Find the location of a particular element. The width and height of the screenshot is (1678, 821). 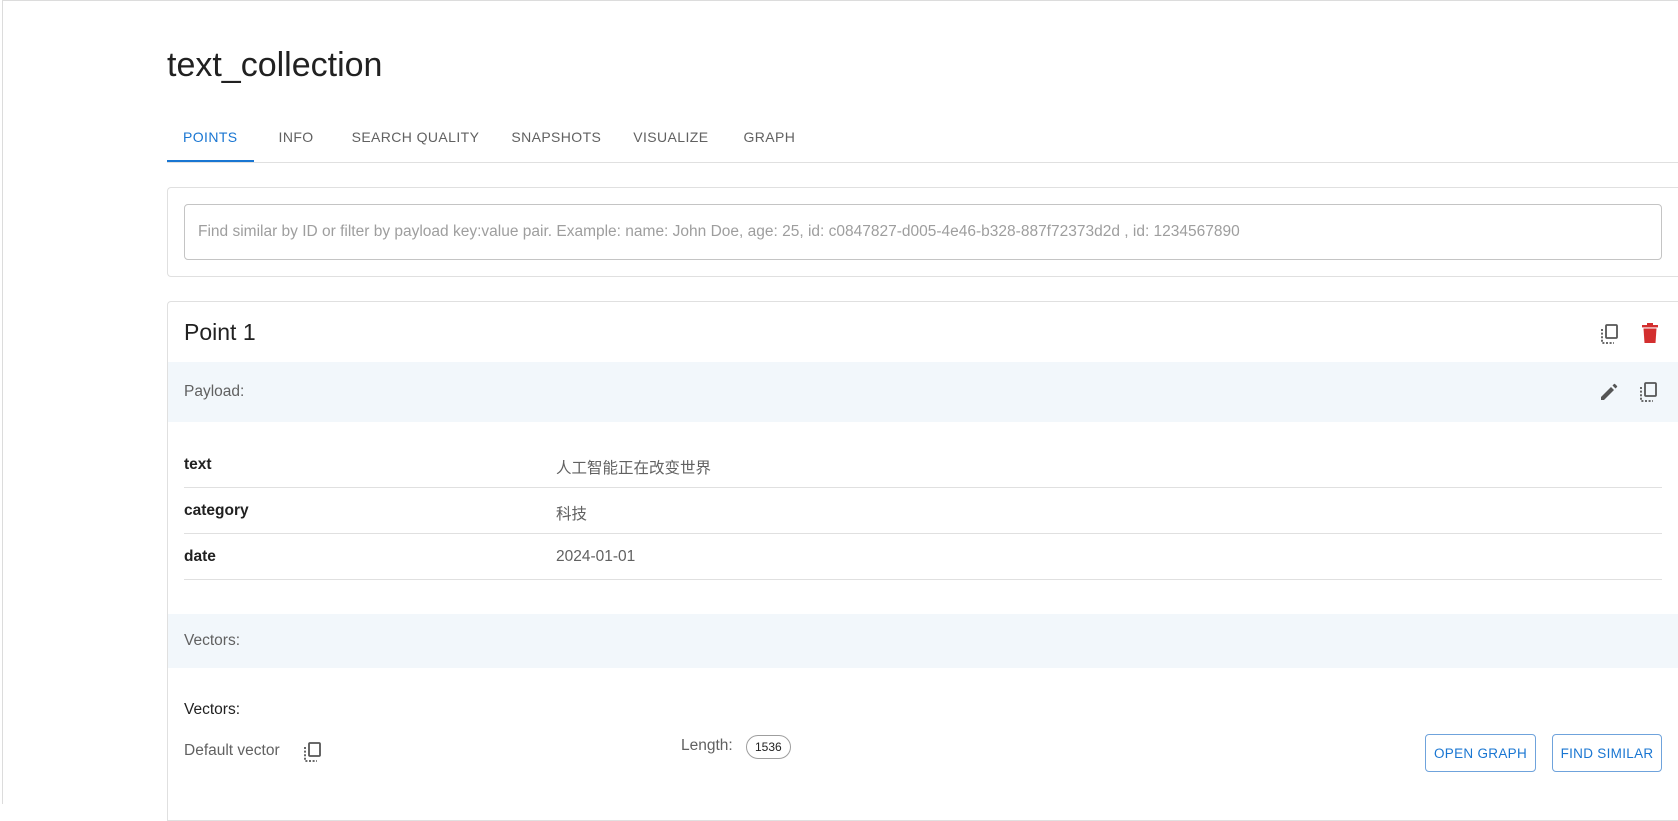

payload-key: date is located at coordinates (200, 556).